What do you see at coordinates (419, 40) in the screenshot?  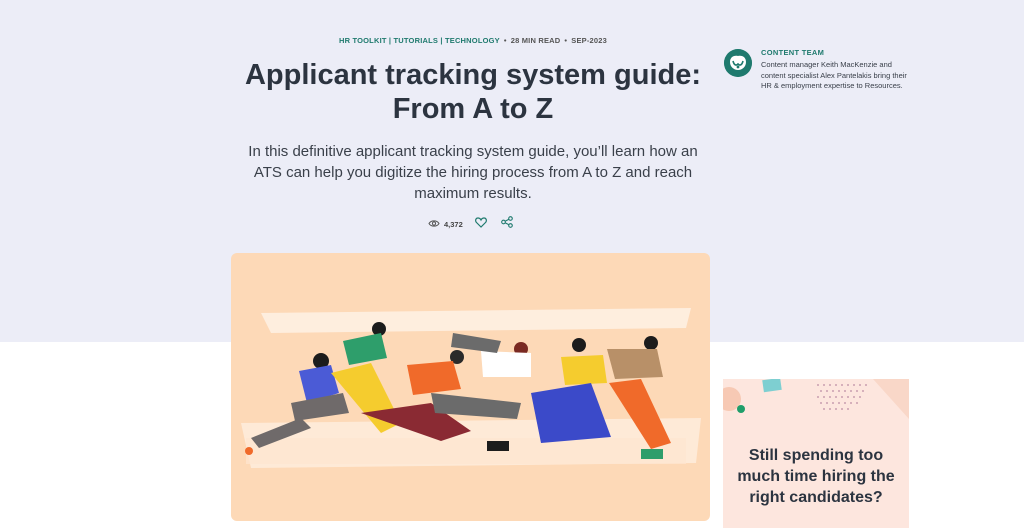 I see `category-links: HR TOOLKIT | TUTORIALS | TECHNOLOGY` at bounding box center [419, 40].